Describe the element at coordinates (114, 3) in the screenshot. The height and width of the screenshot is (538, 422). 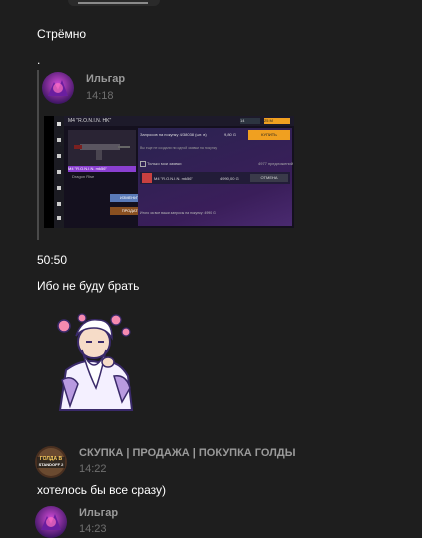
I see `image-top-cutoff` at that location.